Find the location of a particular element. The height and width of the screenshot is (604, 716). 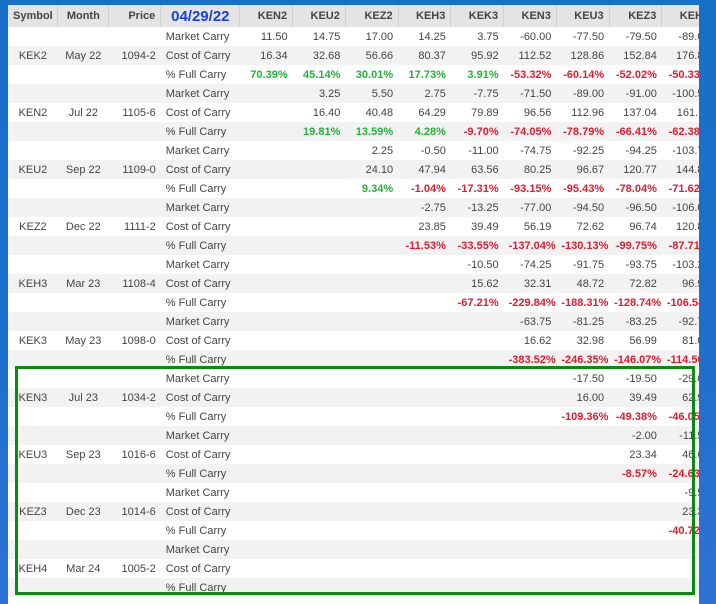

value-cell-kez3: 39.49 is located at coordinates (635, 397).